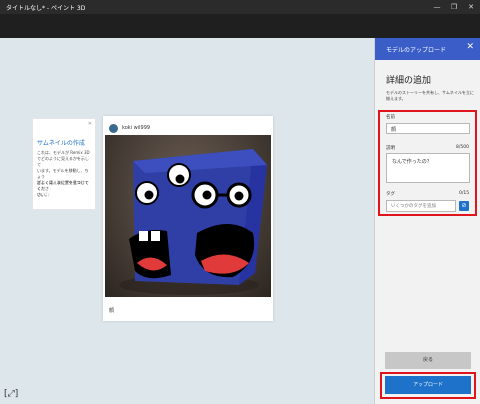 Image resolution: width=480 pixels, height=404 pixels. I want to click on name-label: 名前, so click(390, 117).